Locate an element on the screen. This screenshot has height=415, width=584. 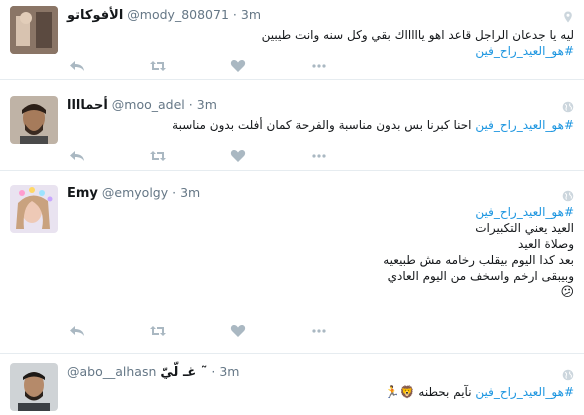
handle: @mody_808071 is located at coordinates (178, 14).